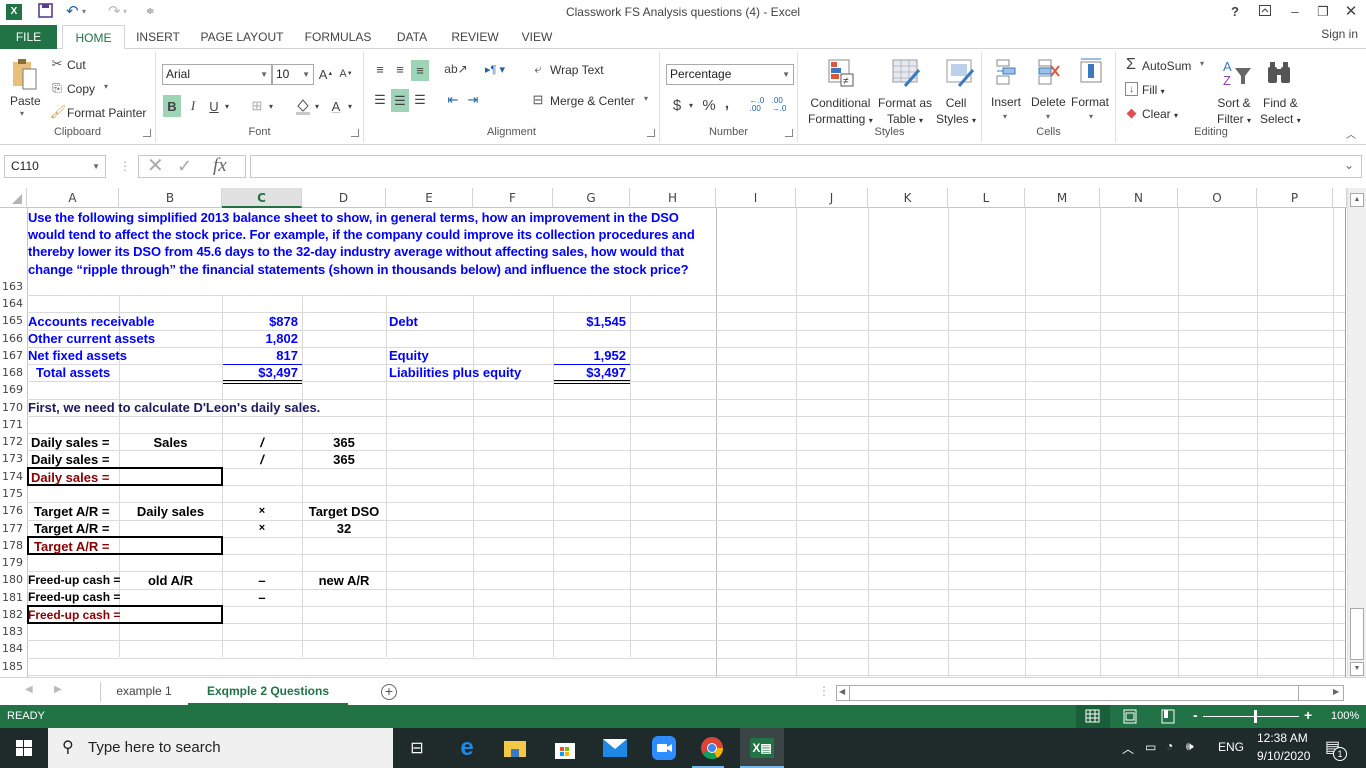  What do you see at coordinates (1074, 693) in the screenshot?
I see `horizontal-scroll-thumb` at bounding box center [1074, 693].